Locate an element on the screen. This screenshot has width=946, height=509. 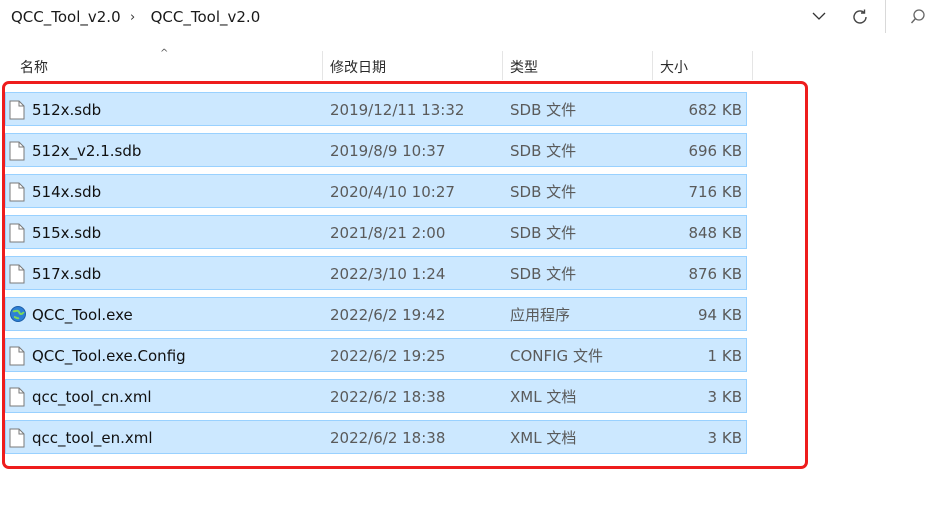
file-row: qcc_tool_en.xml 2022/6/2 18:38 XML 文档 3 KB is located at coordinates (376, 437).